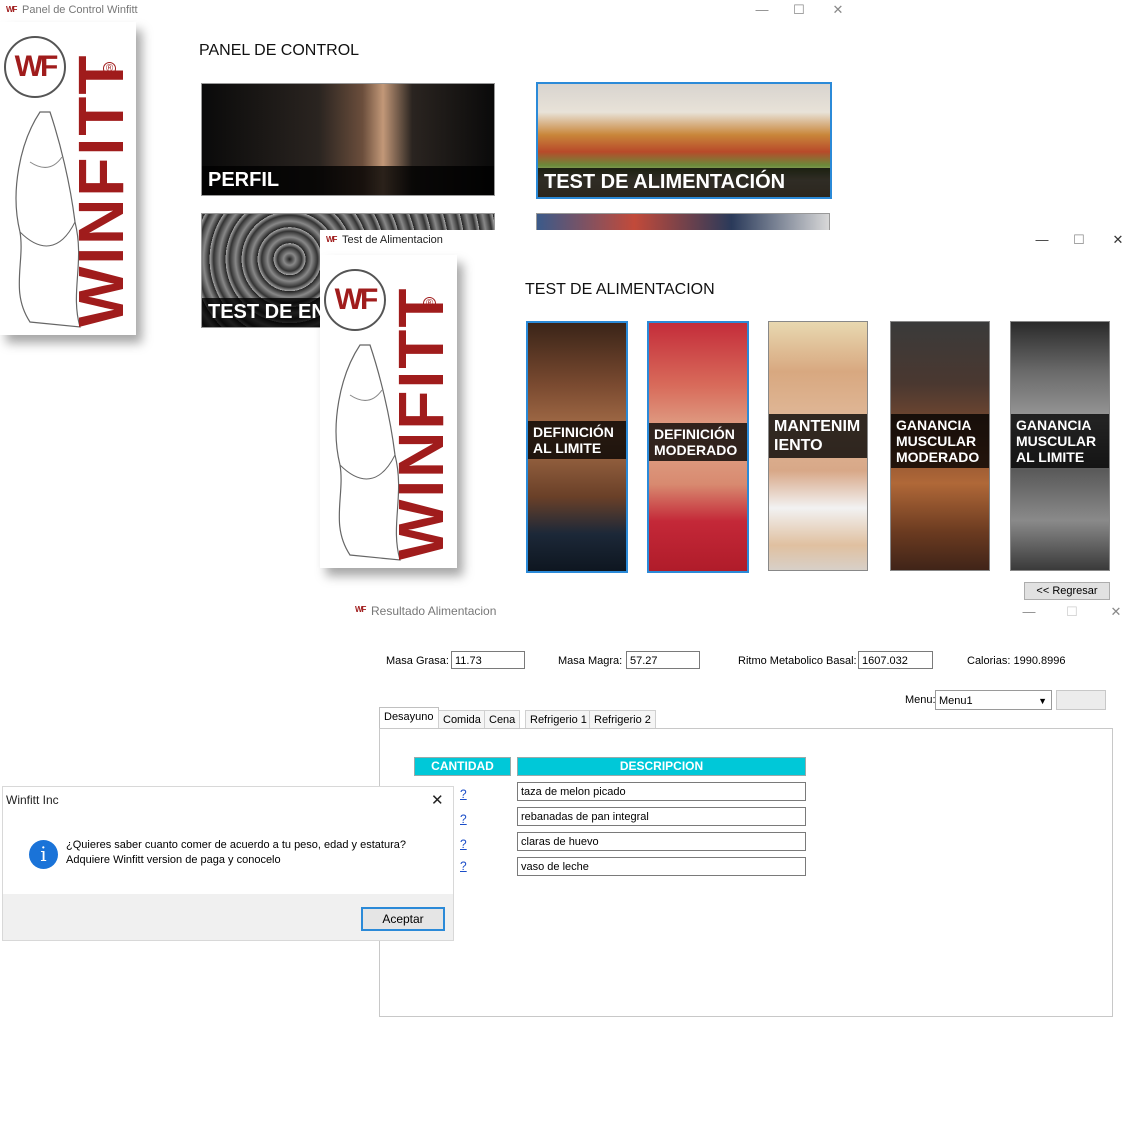 This screenshot has width=1134, height=1134. Describe the element at coordinates (43, 854) in the screenshot. I see `info-icon: i` at that location.